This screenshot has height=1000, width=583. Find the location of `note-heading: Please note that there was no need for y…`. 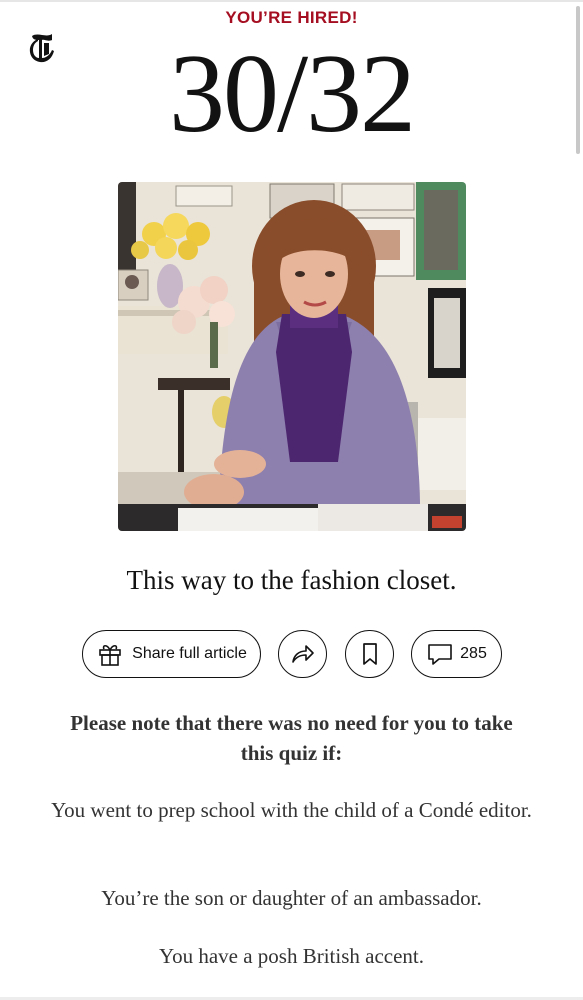

note-heading: Please note that there was no need for y… is located at coordinates (291, 738).